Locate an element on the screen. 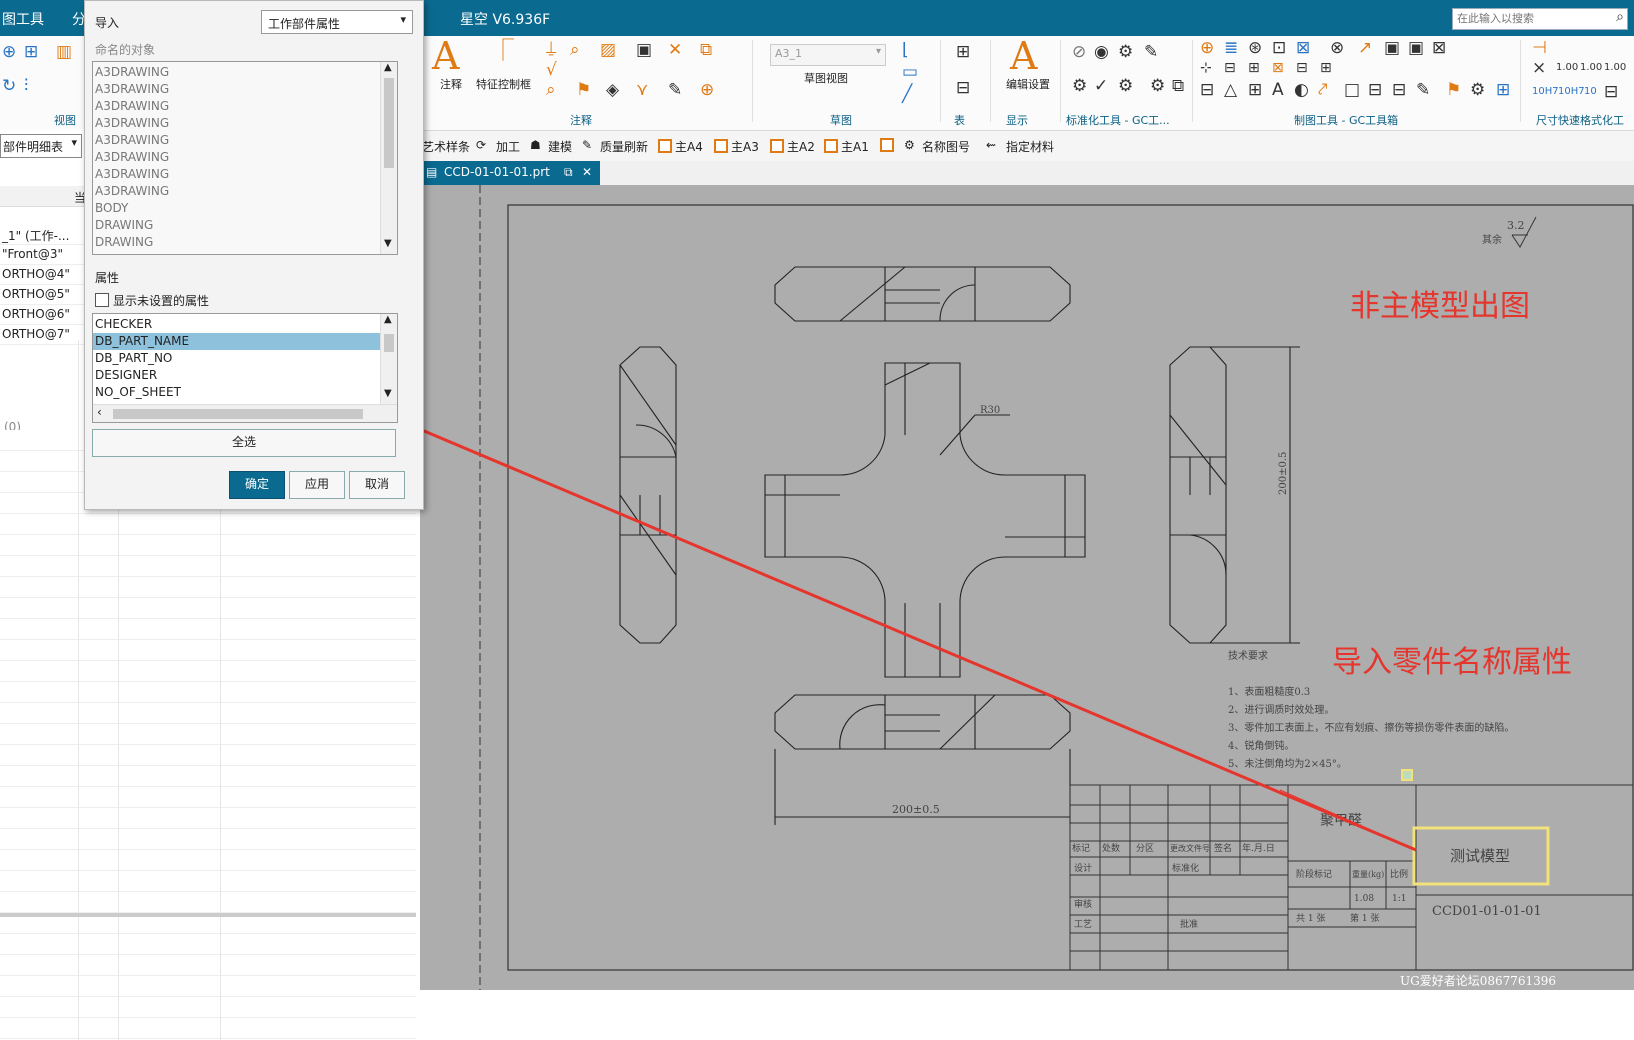  sketch-view-label: 草图视图 is located at coordinates (826, 78).